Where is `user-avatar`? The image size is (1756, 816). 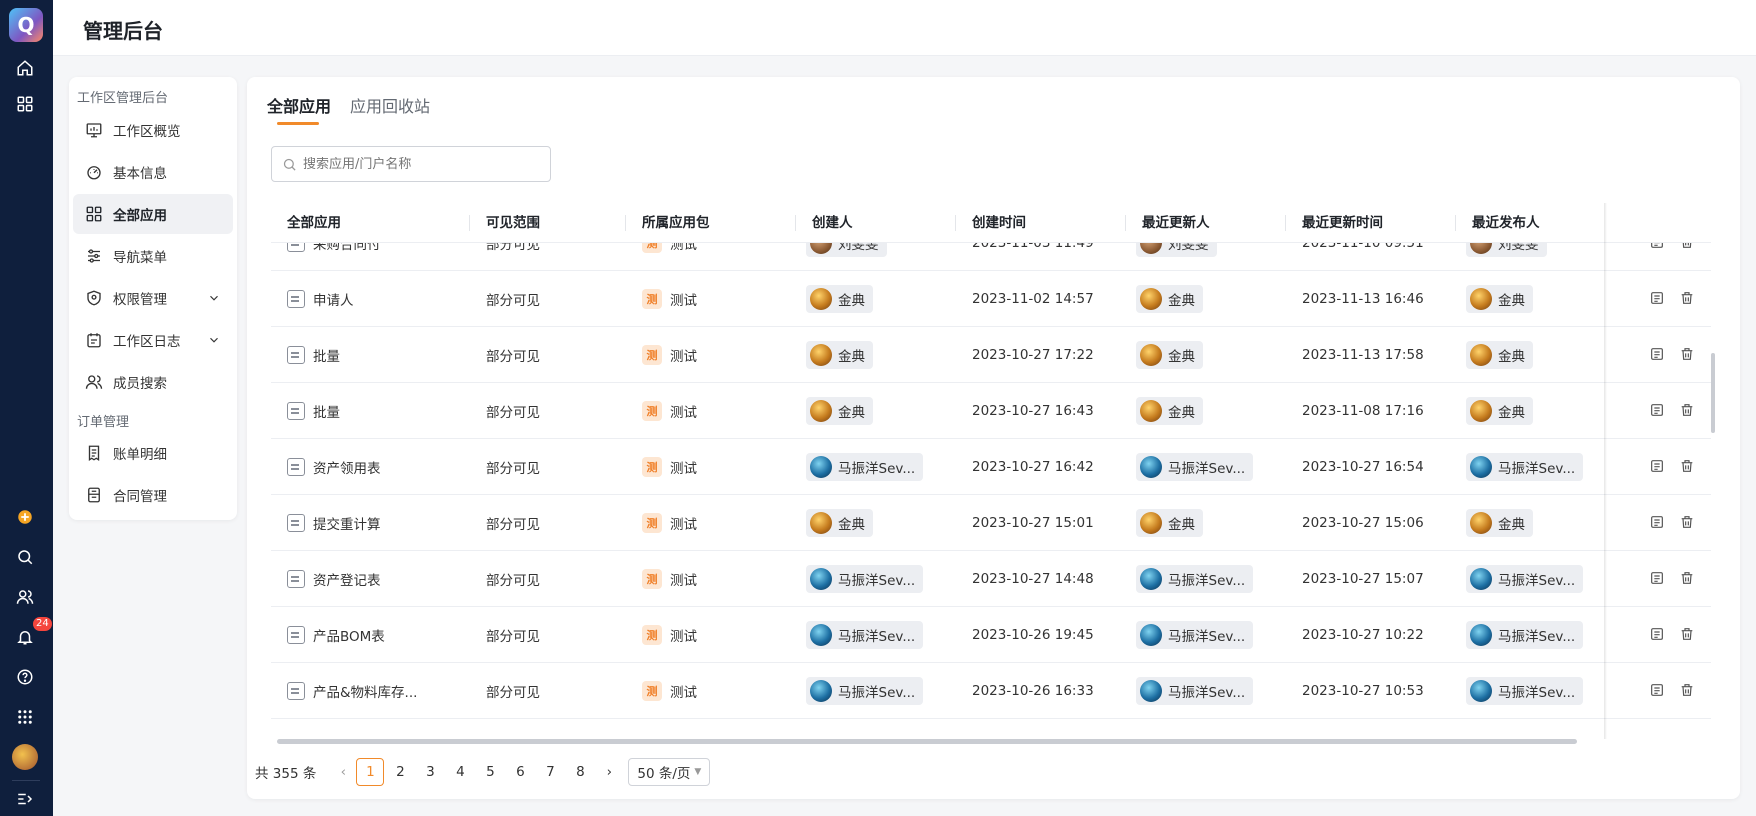
user-avatar is located at coordinates (25, 757).